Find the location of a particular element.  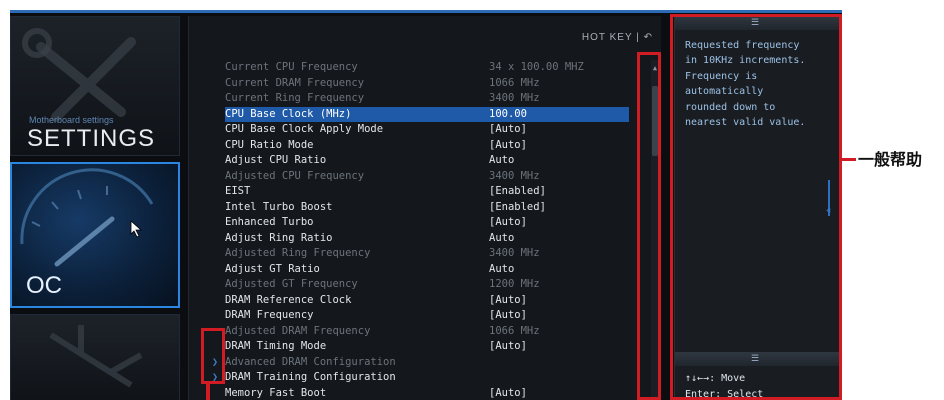

mouse-cursor-icon is located at coordinates (136, 229).